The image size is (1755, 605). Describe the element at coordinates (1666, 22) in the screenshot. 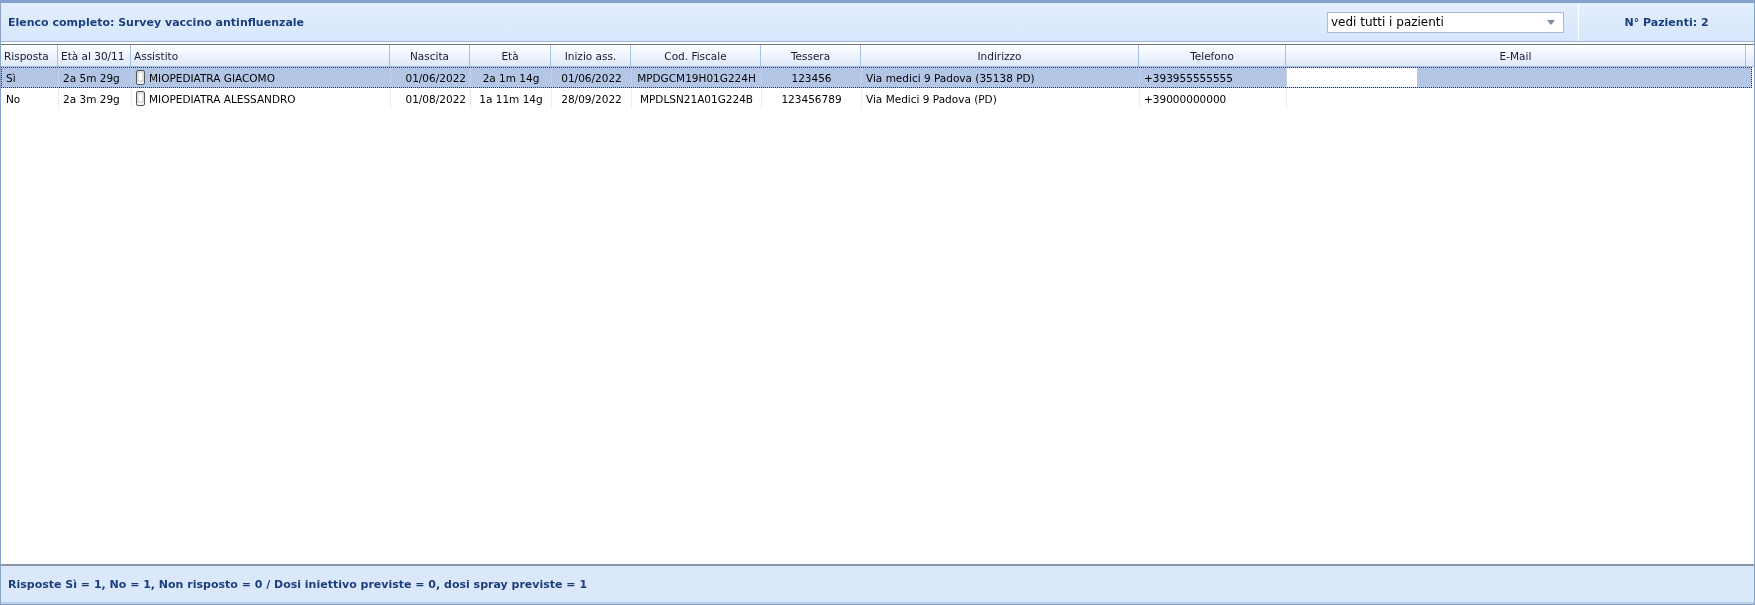

I see `patient-count: N° Pazienti: 2` at that location.